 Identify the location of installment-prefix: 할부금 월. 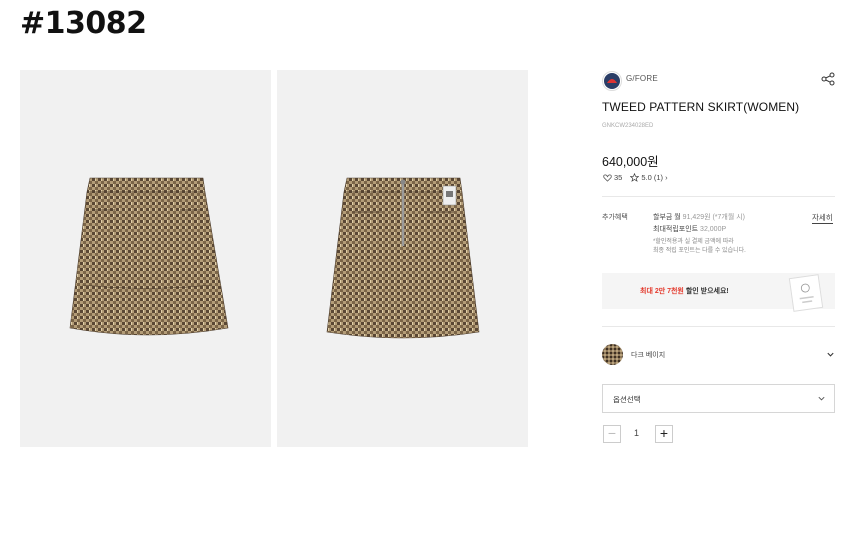
(667, 217).